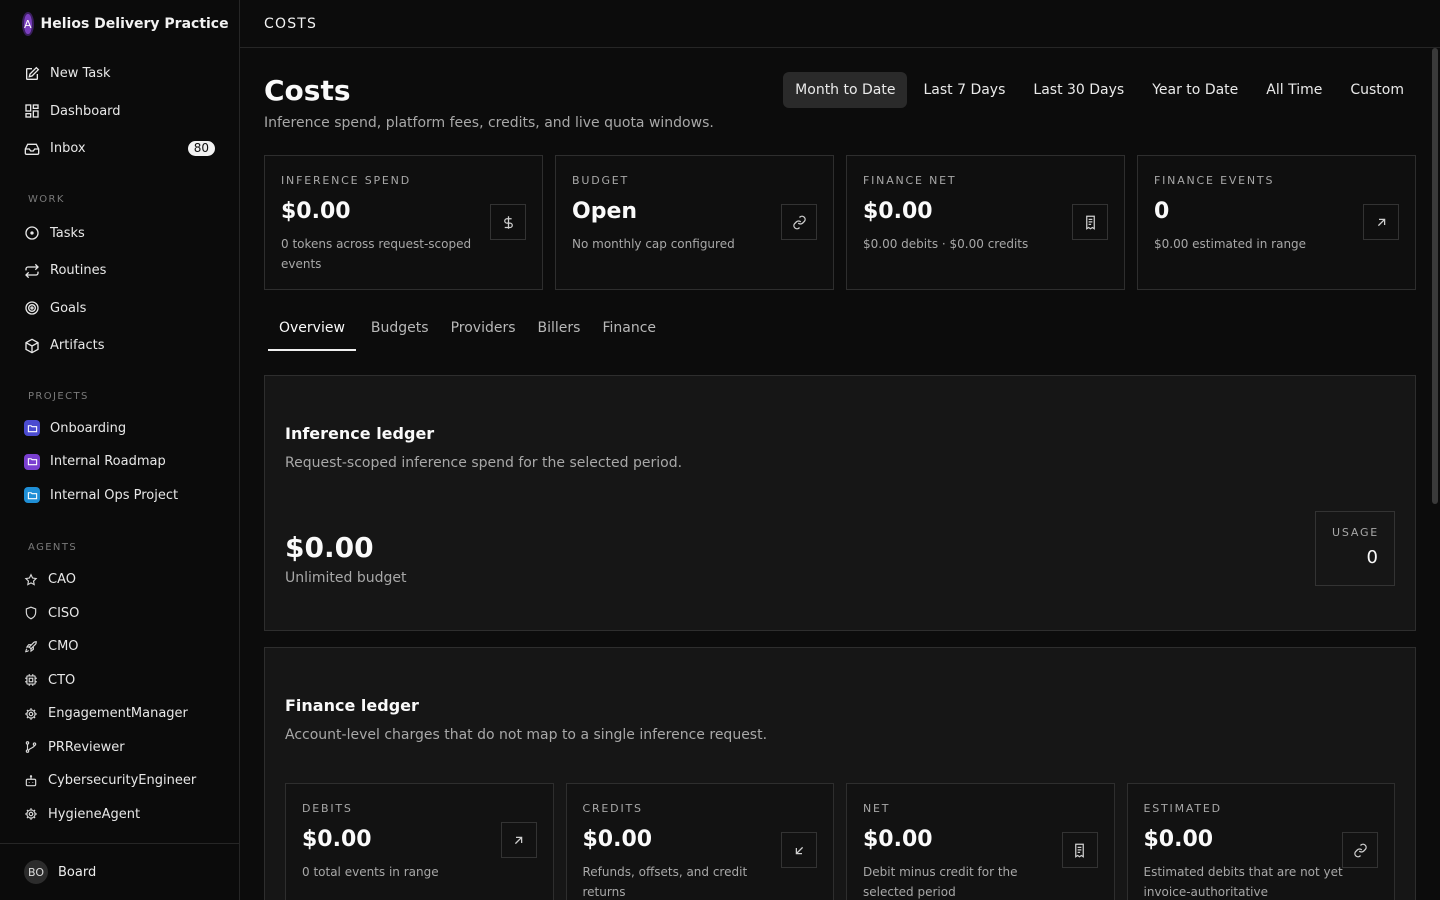 This screenshot has height=900, width=1440. What do you see at coordinates (400, 335) in the screenshot?
I see `tab-budgets: Budgets` at bounding box center [400, 335].